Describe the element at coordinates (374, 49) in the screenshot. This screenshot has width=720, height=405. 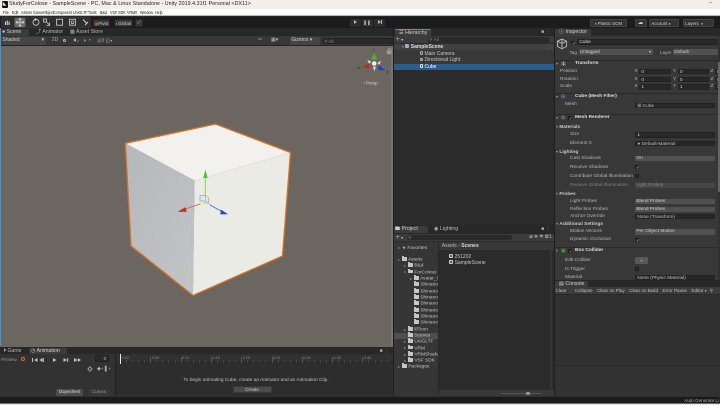
I see `svg-text: y` at that location.